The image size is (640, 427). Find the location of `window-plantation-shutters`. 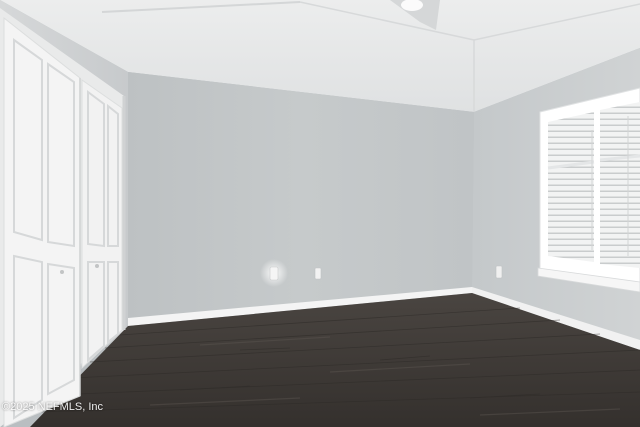

window-plantation-shutters is located at coordinates (588, 190).